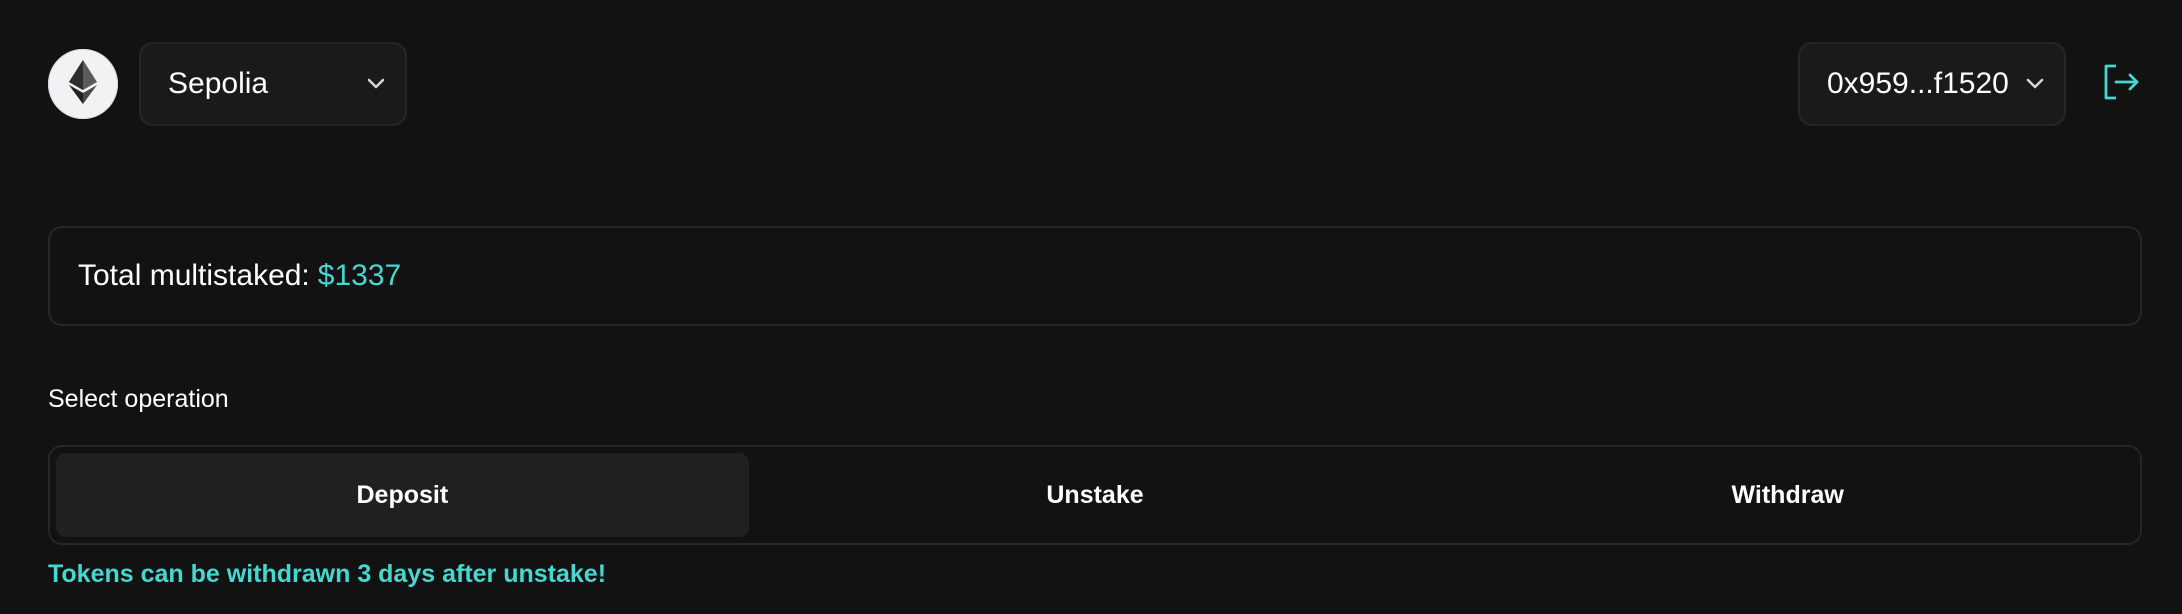 The width and height of the screenshot is (2182, 614). What do you see at coordinates (273, 84) in the screenshot?
I see `network-dropdown: Sepolia` at bounding box center [273, 84].